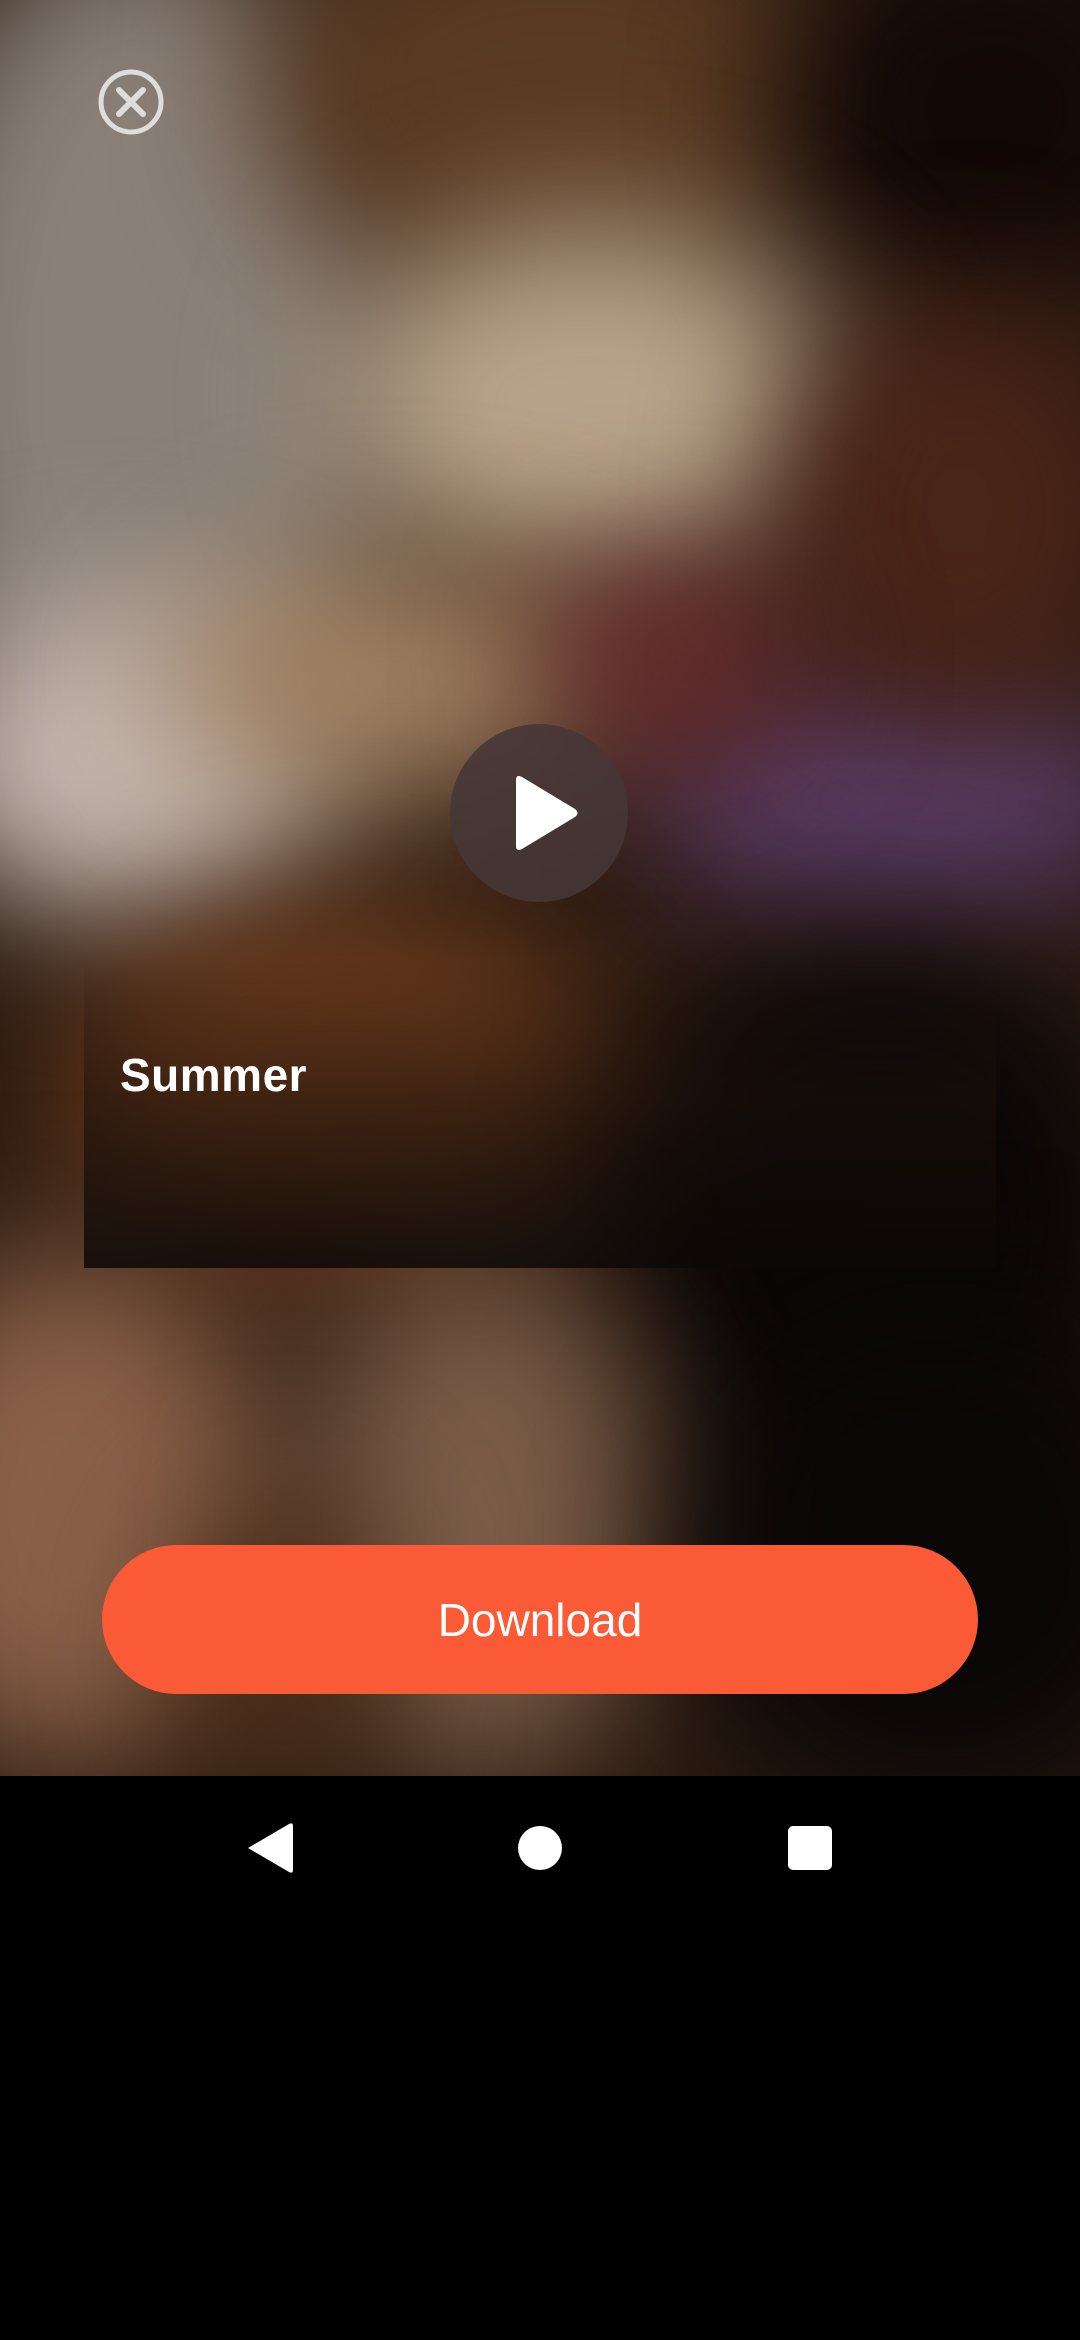  I want to click on nav-recents-button, so click(810, 1848).